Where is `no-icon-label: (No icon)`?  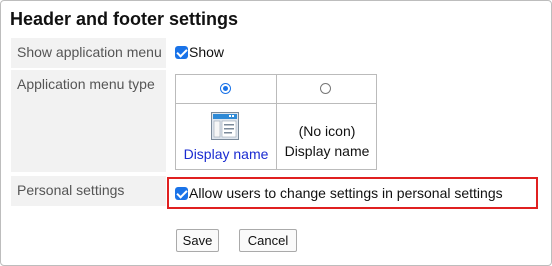
no-icon-label: (No icon) is located at coordinates (327, 131).